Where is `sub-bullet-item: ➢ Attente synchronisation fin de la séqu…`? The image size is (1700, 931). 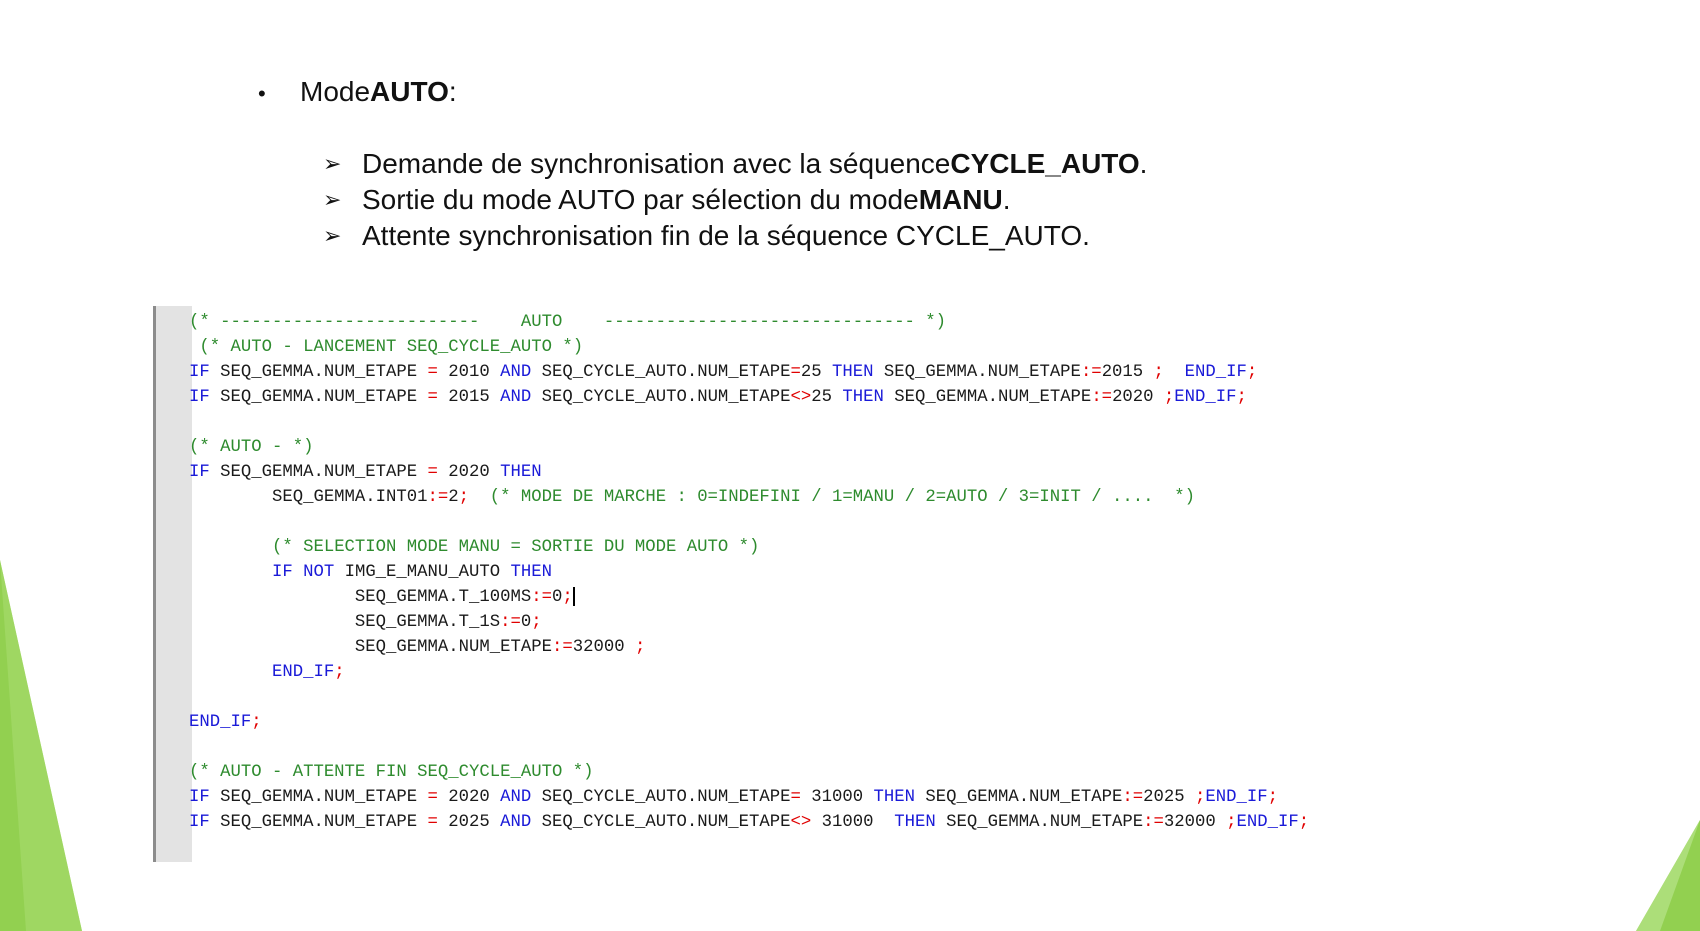 sub-bullet-item: ➢ Attente synchronisation fin de la séqu… is located at coordinates (735, 236).